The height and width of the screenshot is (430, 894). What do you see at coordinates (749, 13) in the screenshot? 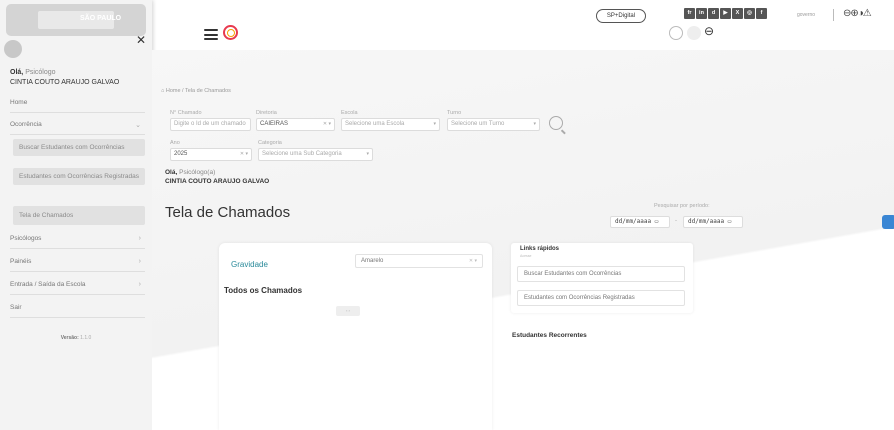
I see `instagram-icon: ◎` at bounding box center [749, 13].